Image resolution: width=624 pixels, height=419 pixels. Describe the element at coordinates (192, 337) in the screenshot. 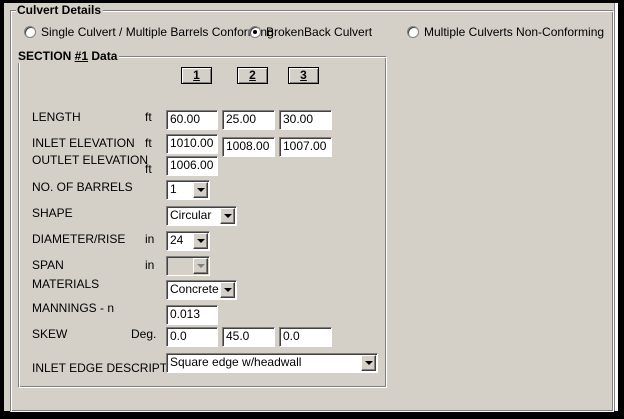

I see `skew-input-1: 0.0` at that location.